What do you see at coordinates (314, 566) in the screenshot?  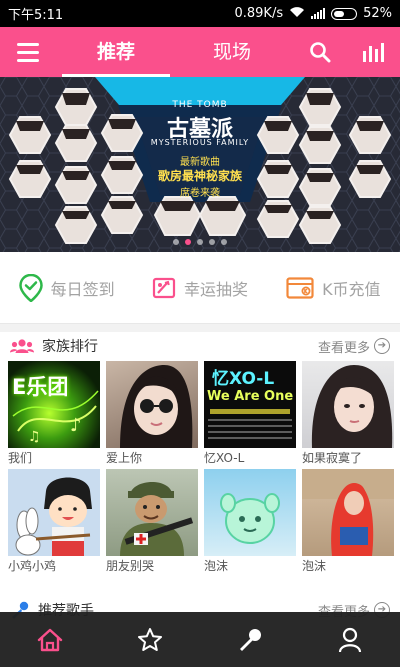 I see `family-name-8: 泡沫` at bounding box center [314, 566].